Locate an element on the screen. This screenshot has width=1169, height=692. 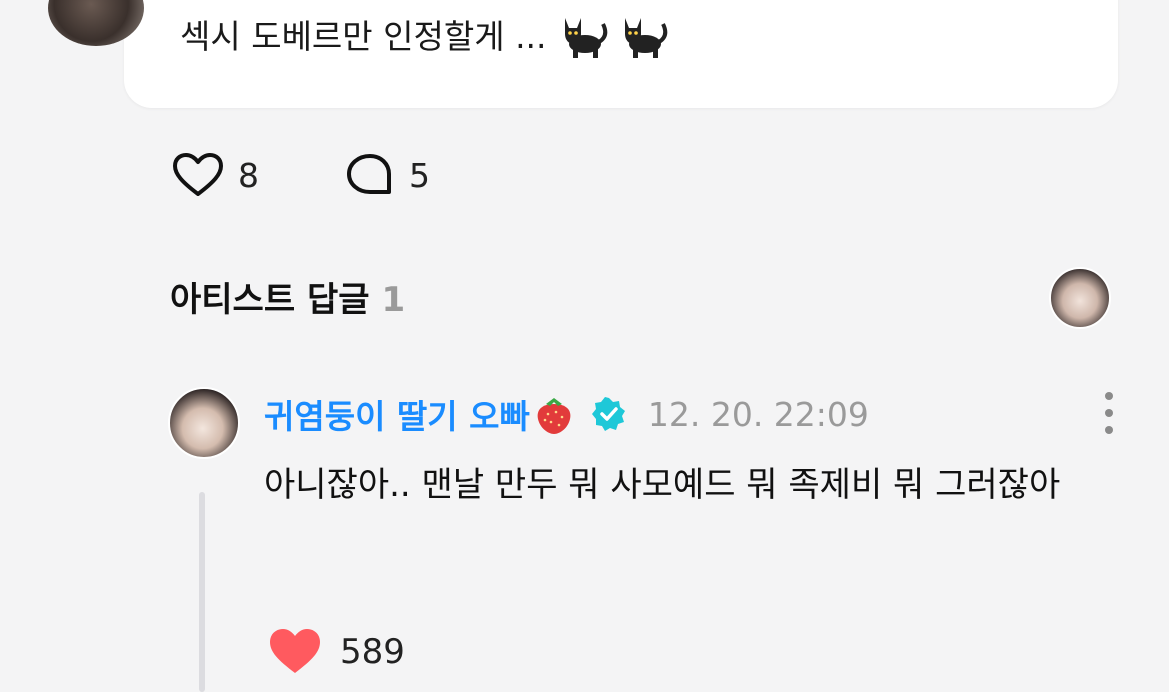
reply-header: 귀염둥이 딸기 오빠 12. 20. 22:09 is located at coordinates (566, 414).